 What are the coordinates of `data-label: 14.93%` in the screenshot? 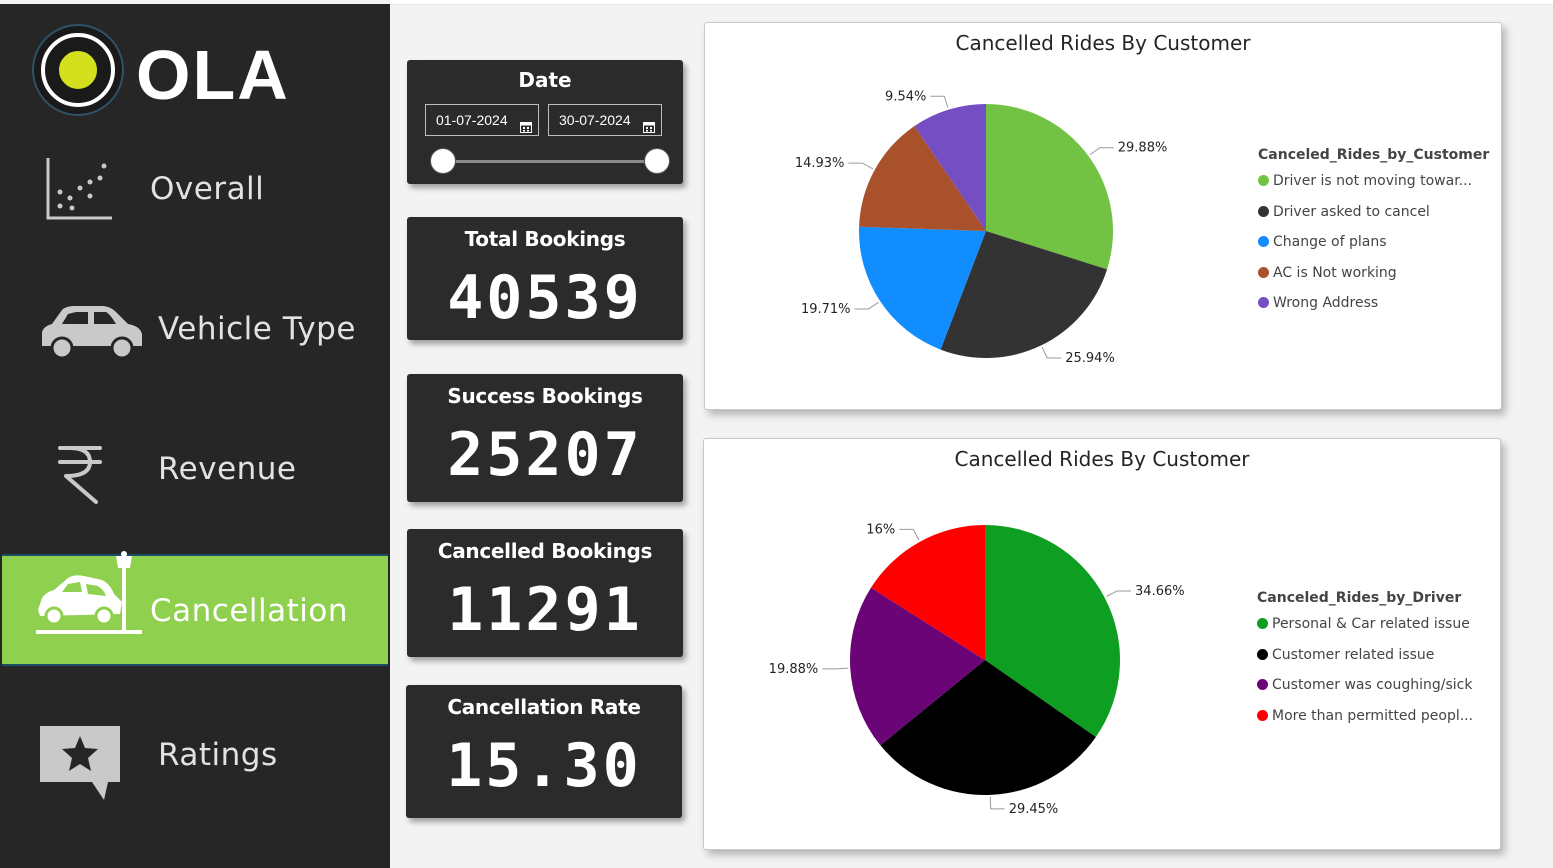 It's located at (820, 163).